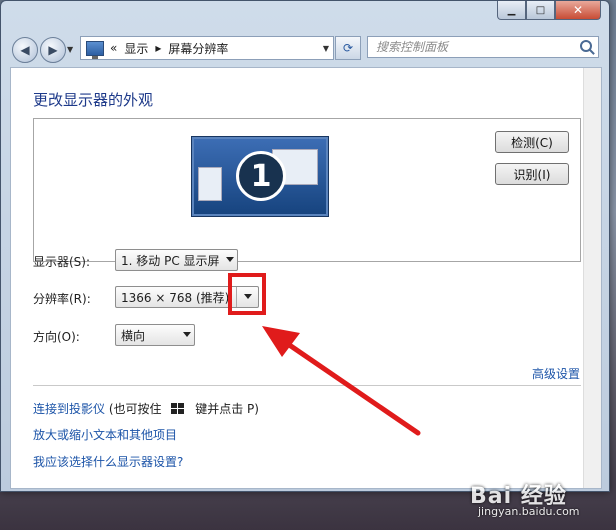  Describe the element at coordinates (210, 184) in the screenshot. I see `mini-window-icon` at that location.